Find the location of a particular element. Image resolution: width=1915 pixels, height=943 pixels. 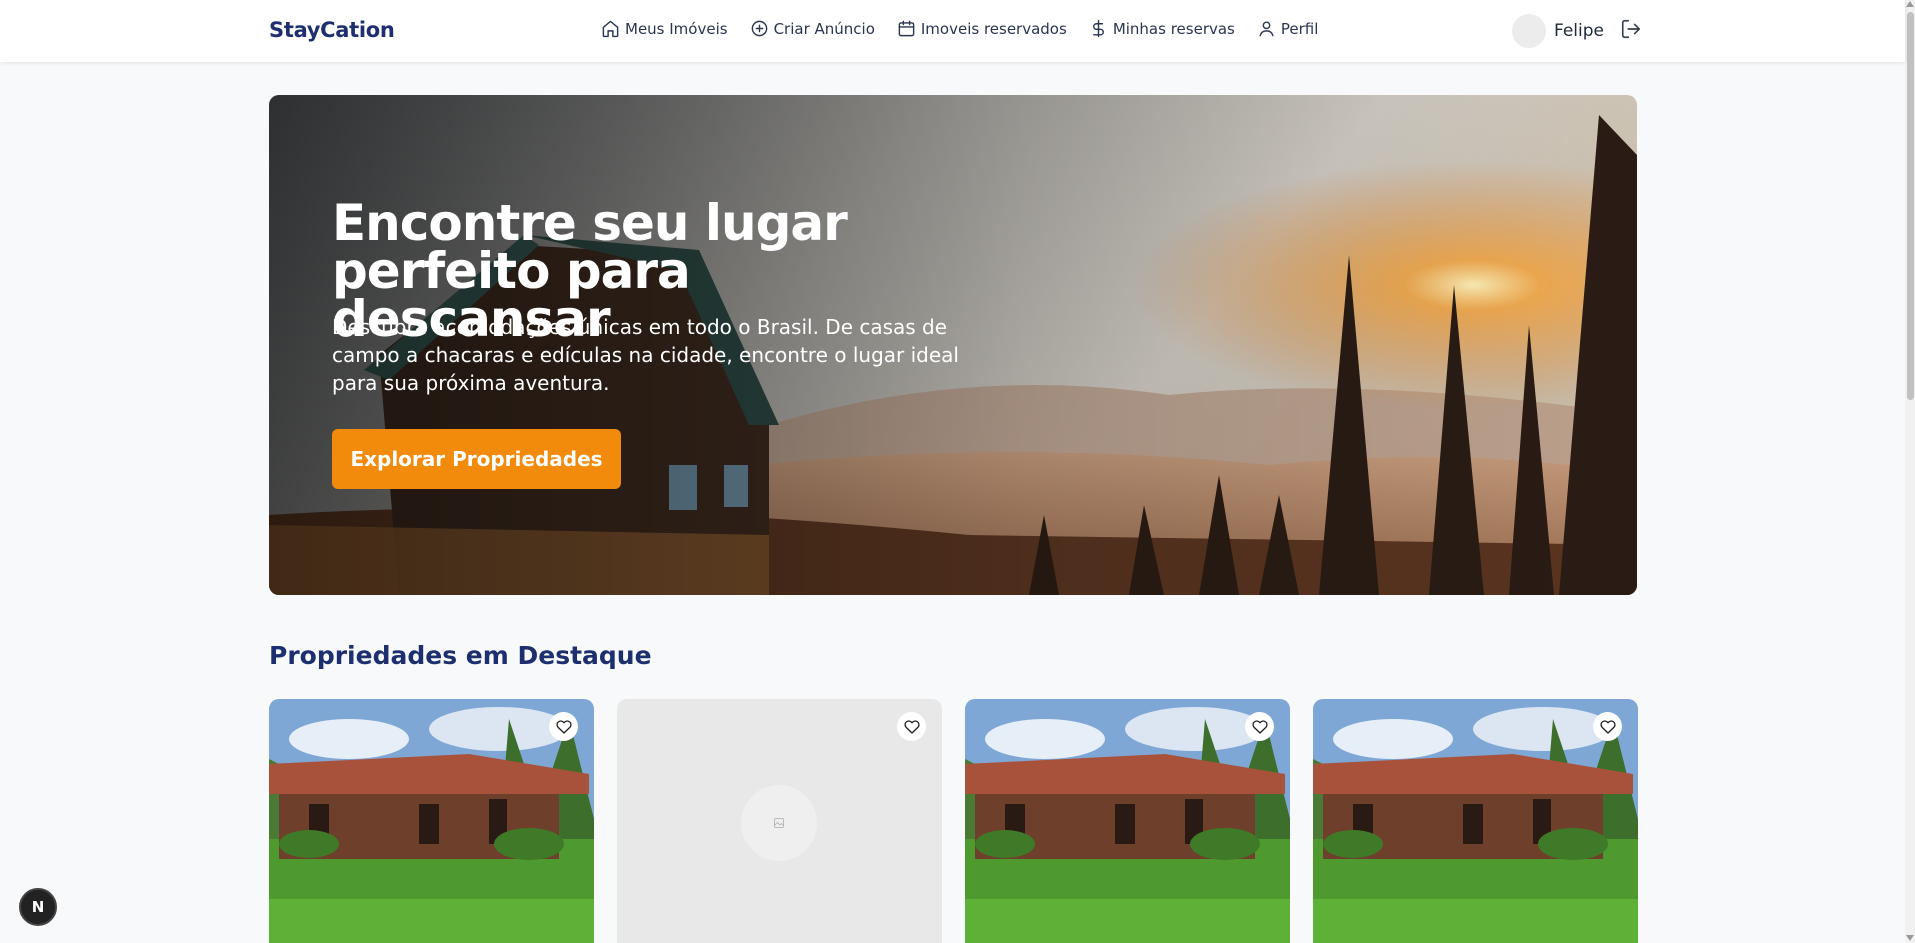

dollar-icon is located at coordinates (1098, 28).